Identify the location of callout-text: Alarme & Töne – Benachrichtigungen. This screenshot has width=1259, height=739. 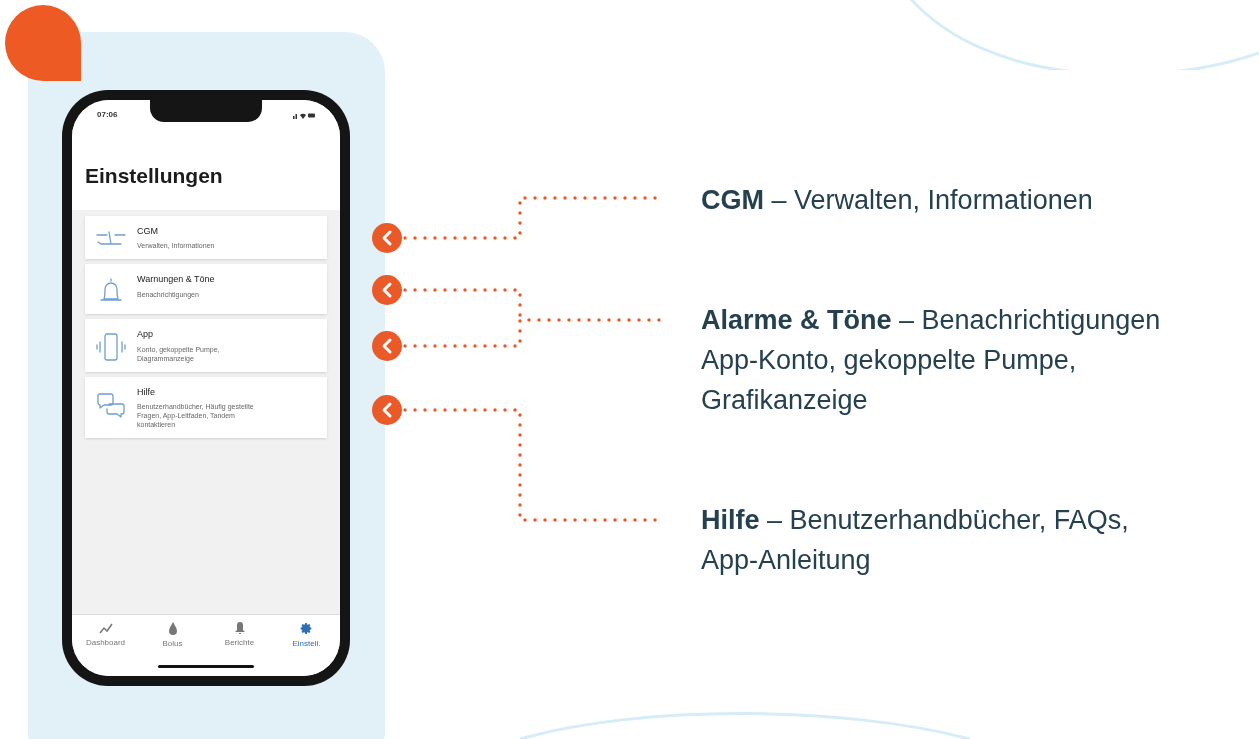
(931, 320).